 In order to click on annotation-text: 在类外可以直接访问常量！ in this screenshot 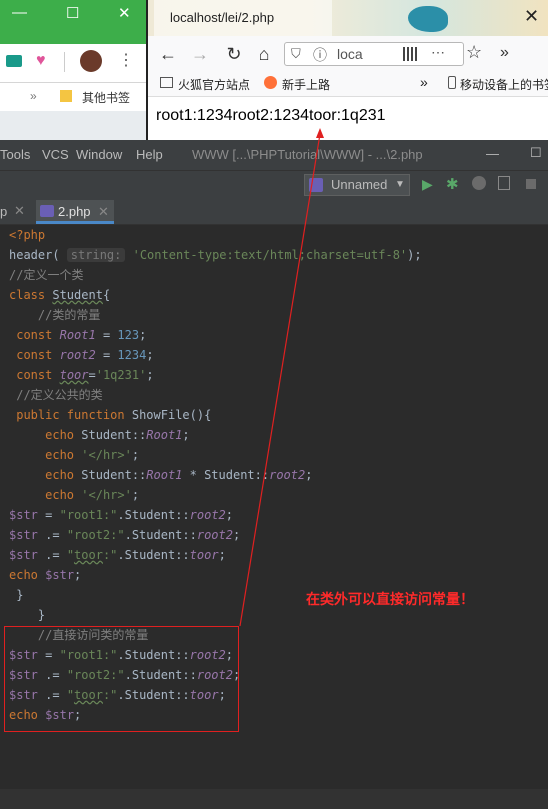, I will do `click(390, 600)`.